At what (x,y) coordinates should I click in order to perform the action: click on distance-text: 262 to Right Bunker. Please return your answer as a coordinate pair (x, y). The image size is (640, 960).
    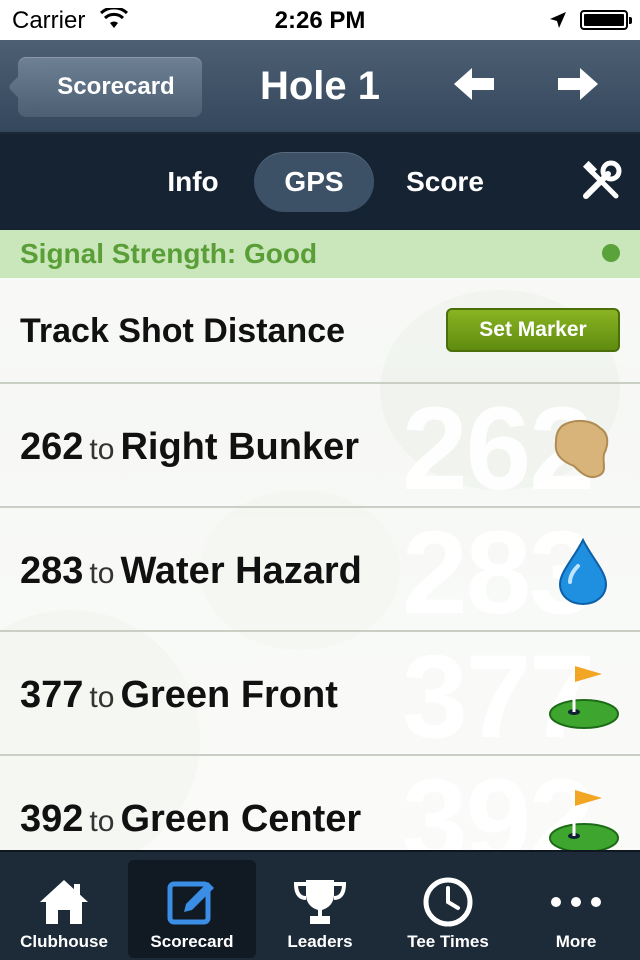
    Looking at the image, I should click on (189, 447).